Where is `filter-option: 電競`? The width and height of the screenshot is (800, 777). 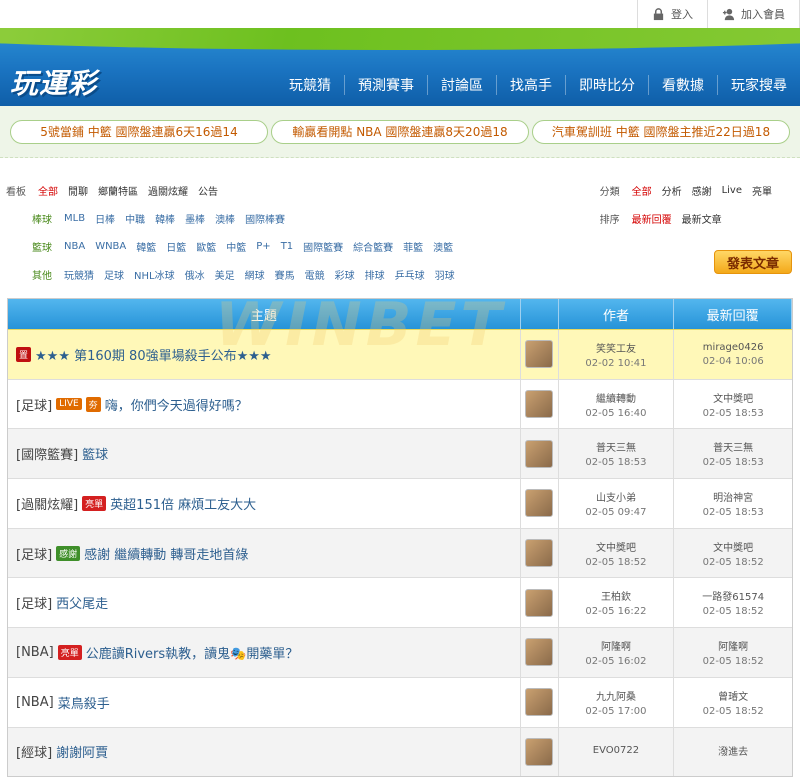
filter-option: 電競 is located at coordinates (315, 274).